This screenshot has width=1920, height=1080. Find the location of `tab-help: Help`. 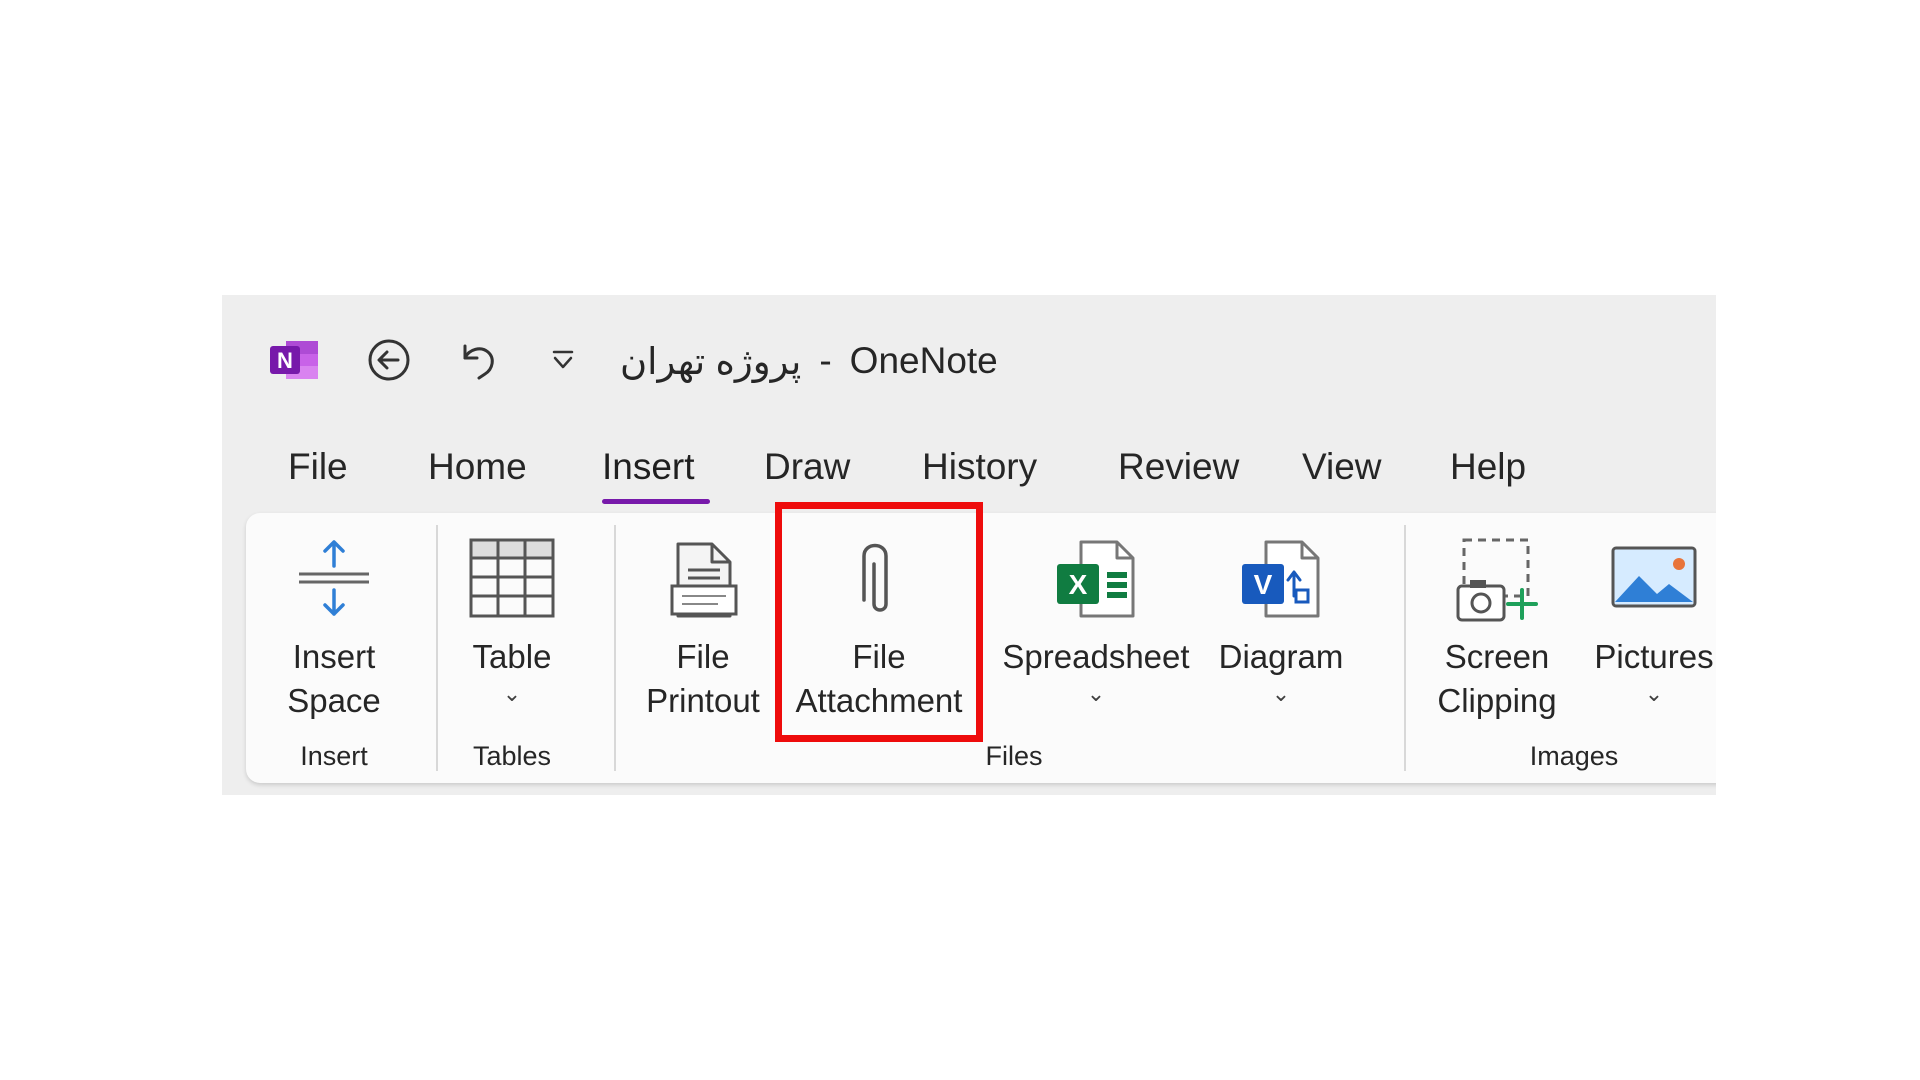

tab-help: Help is located at coordinates (1488, 467).